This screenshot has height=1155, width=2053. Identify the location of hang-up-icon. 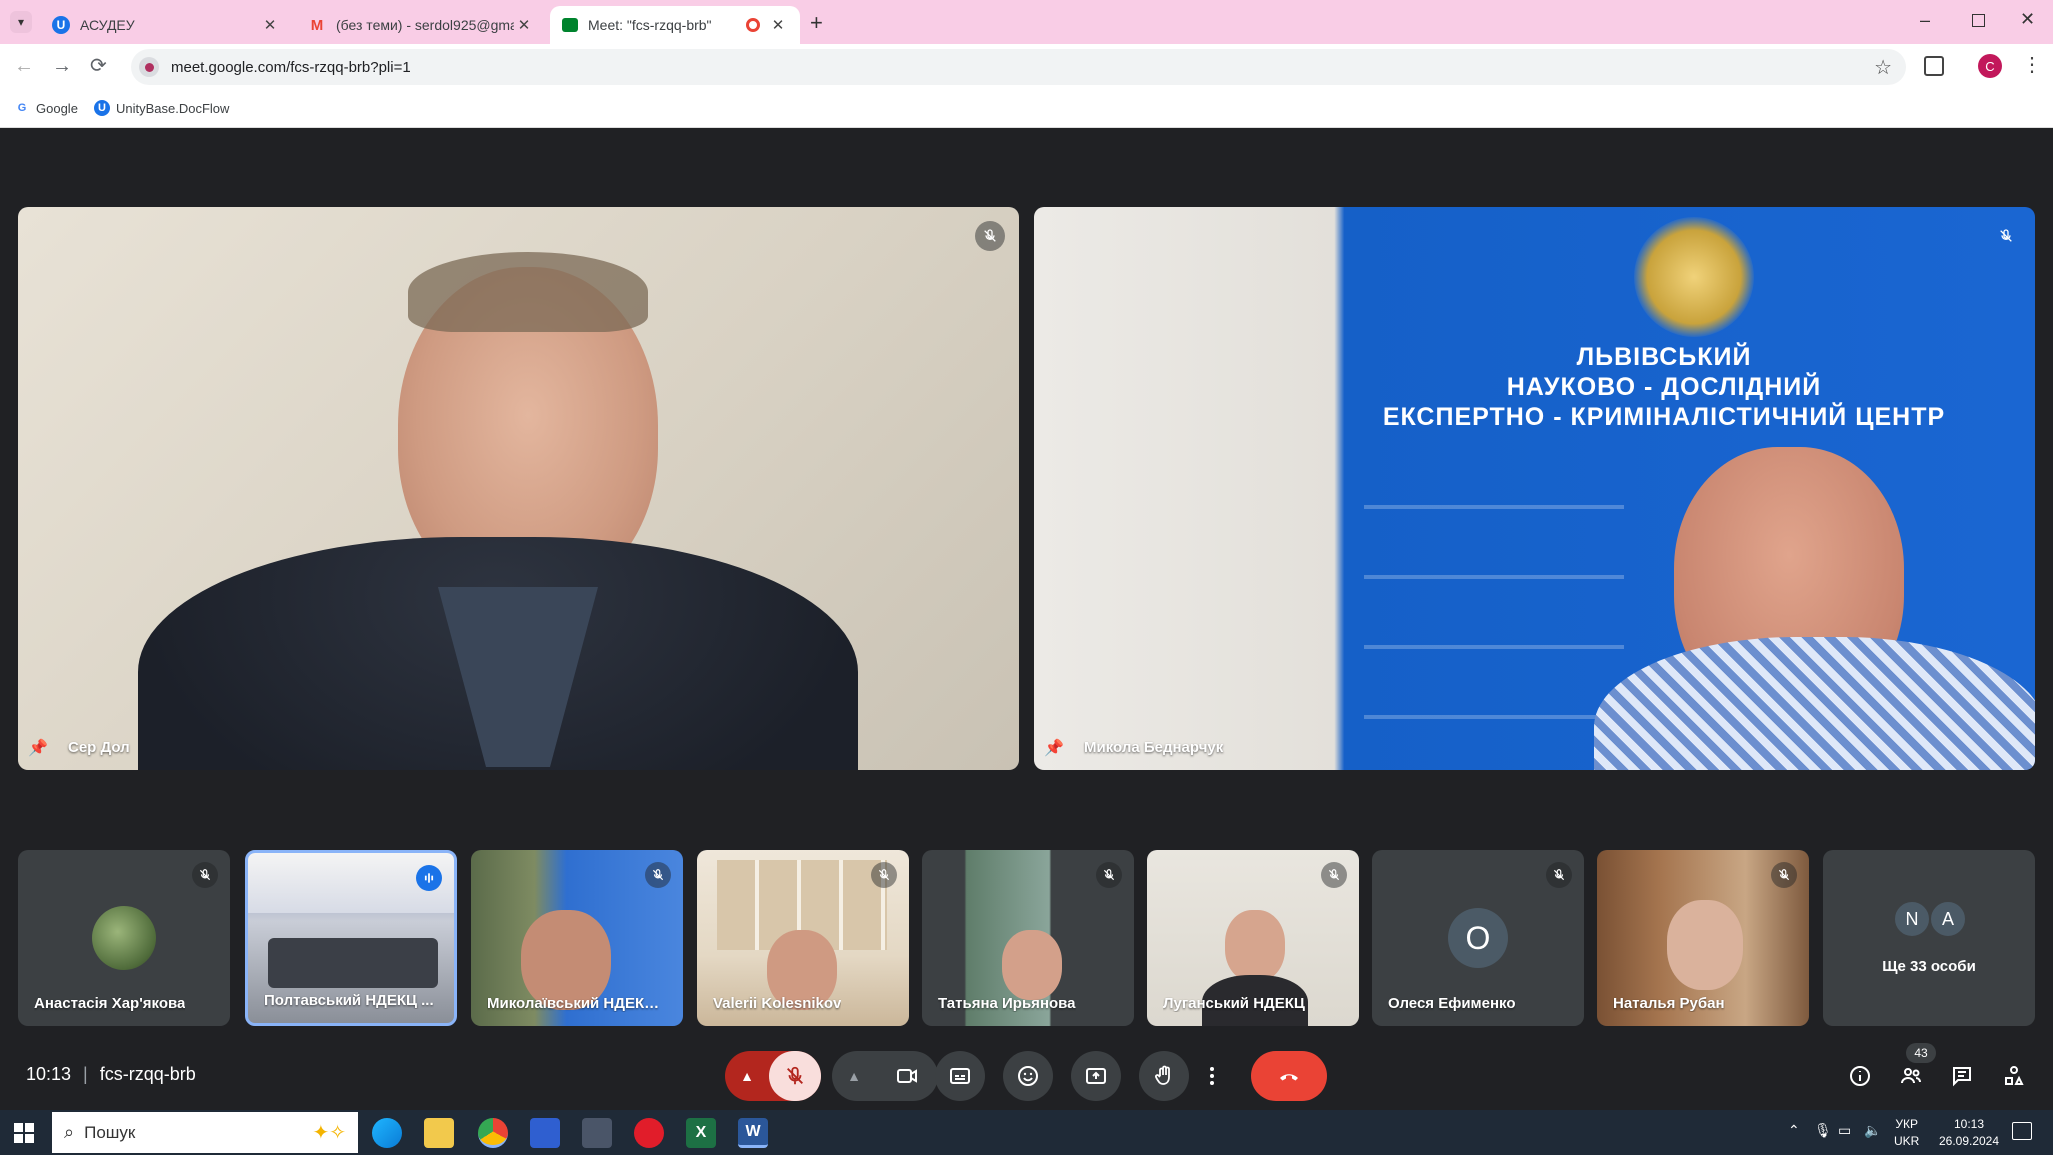
(1289, 1077).